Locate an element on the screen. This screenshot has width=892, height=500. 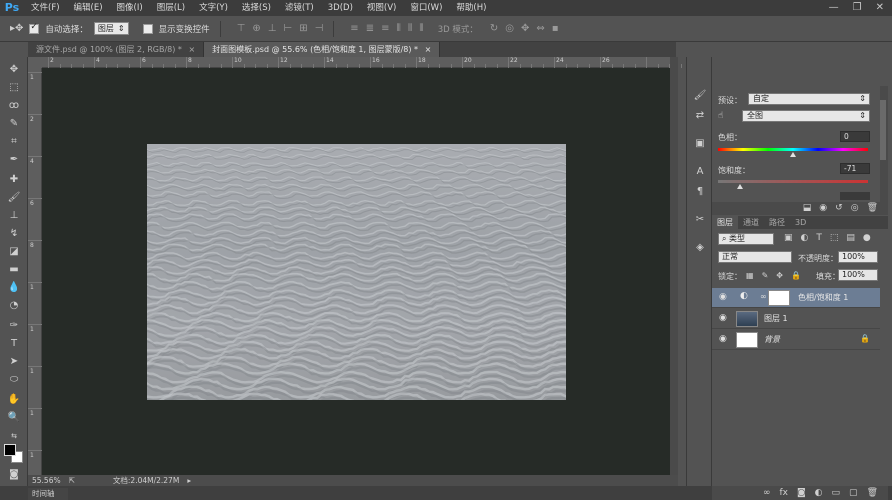
lasso-tool-icon: ꝏ is located at coordinates (14, 106).